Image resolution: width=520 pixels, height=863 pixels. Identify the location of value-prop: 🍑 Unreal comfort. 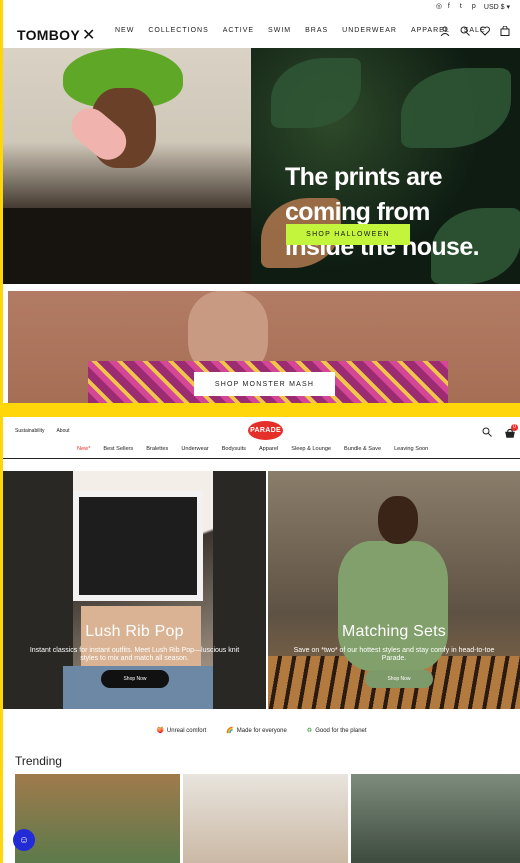
(181, 730).